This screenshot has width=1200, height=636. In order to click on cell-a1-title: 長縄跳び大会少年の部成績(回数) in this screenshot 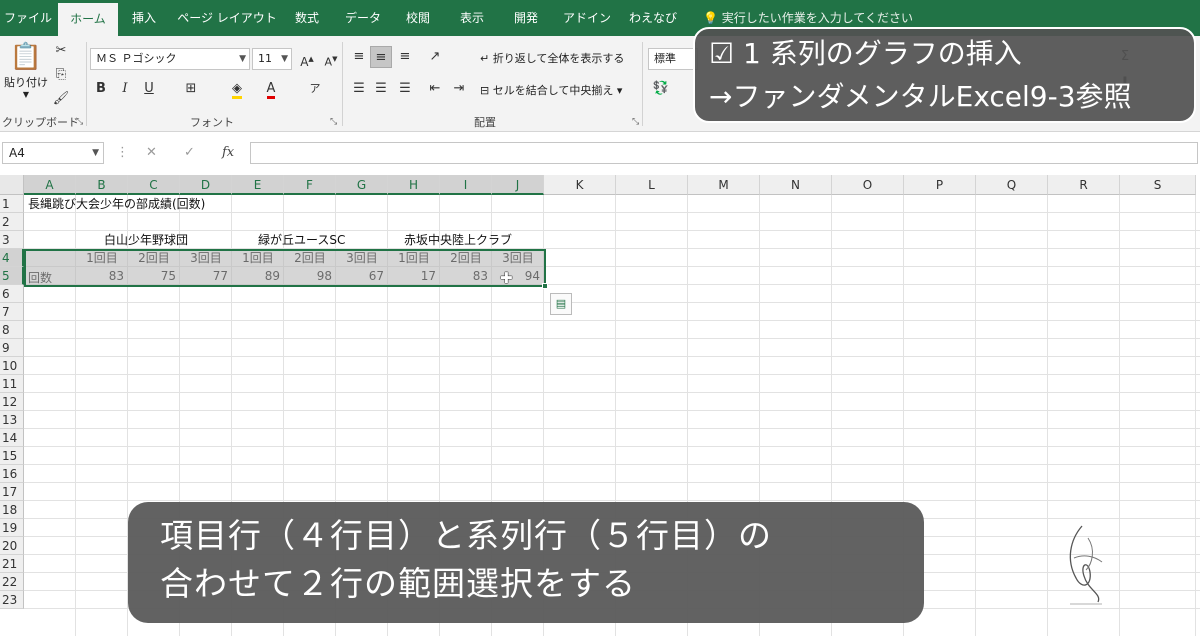, I will do `click(116, 204)`.